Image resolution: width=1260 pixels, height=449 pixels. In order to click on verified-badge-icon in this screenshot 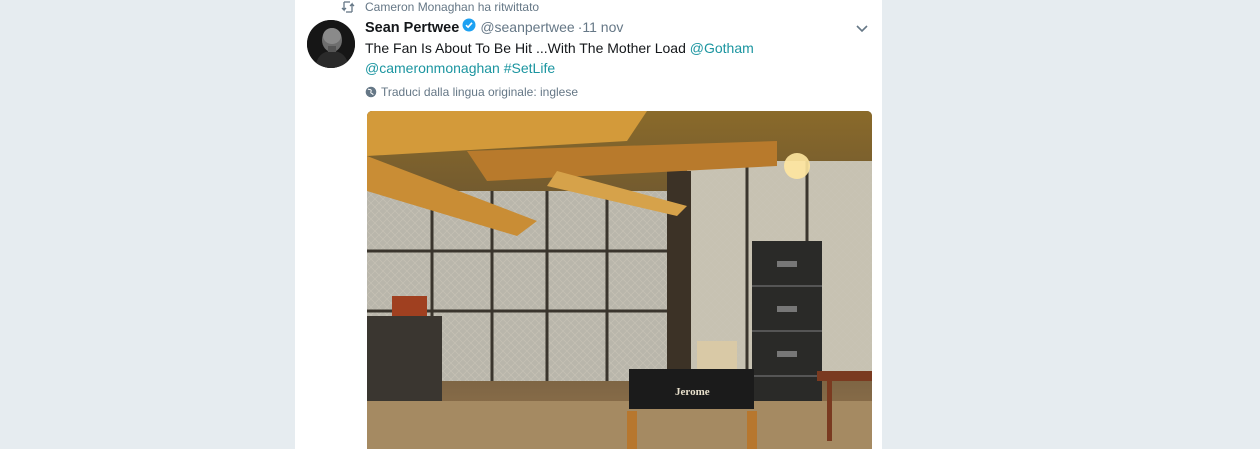, I will do `click(469, 25)`.